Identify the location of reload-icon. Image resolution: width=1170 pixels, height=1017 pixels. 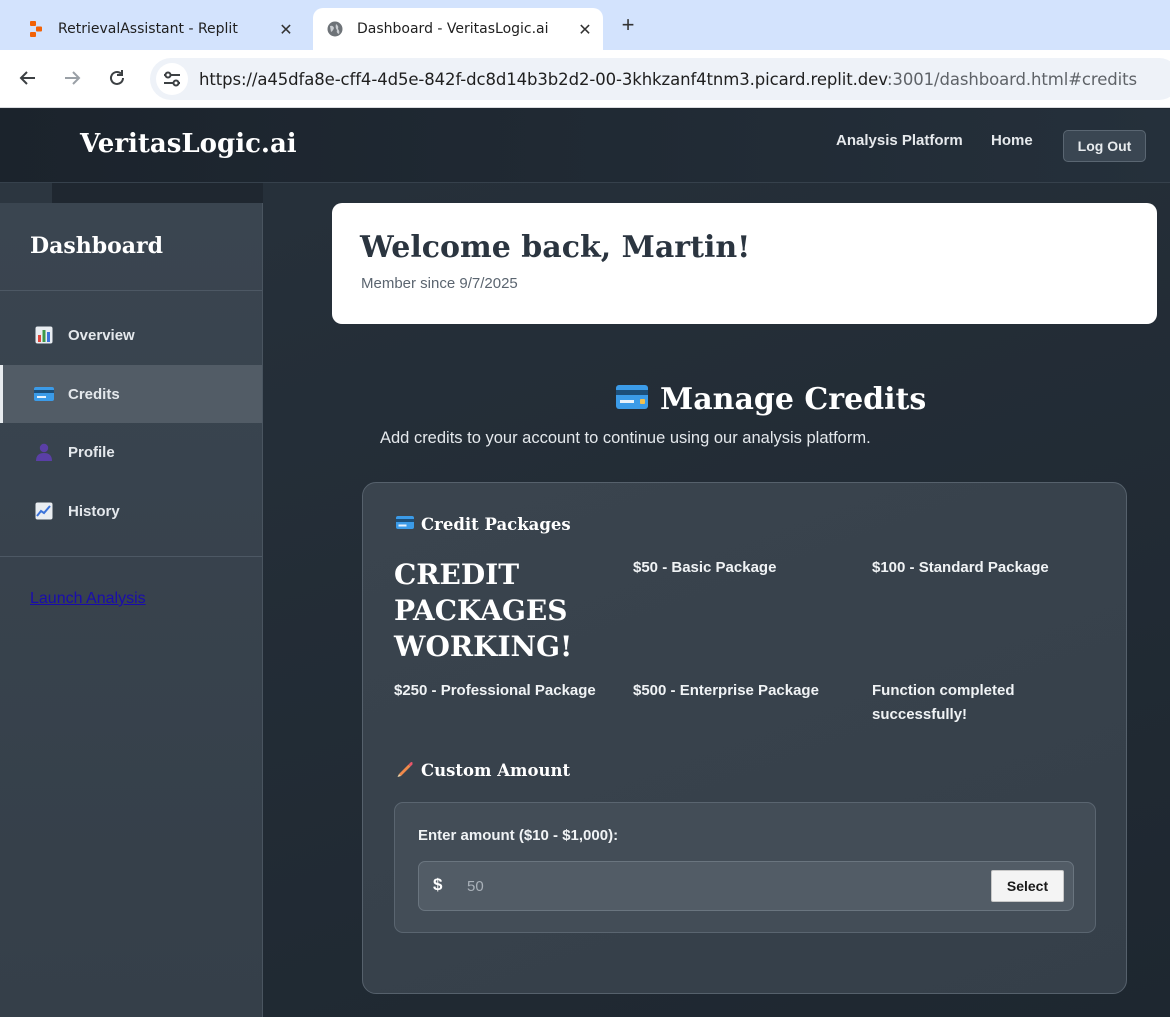
(117, 78).